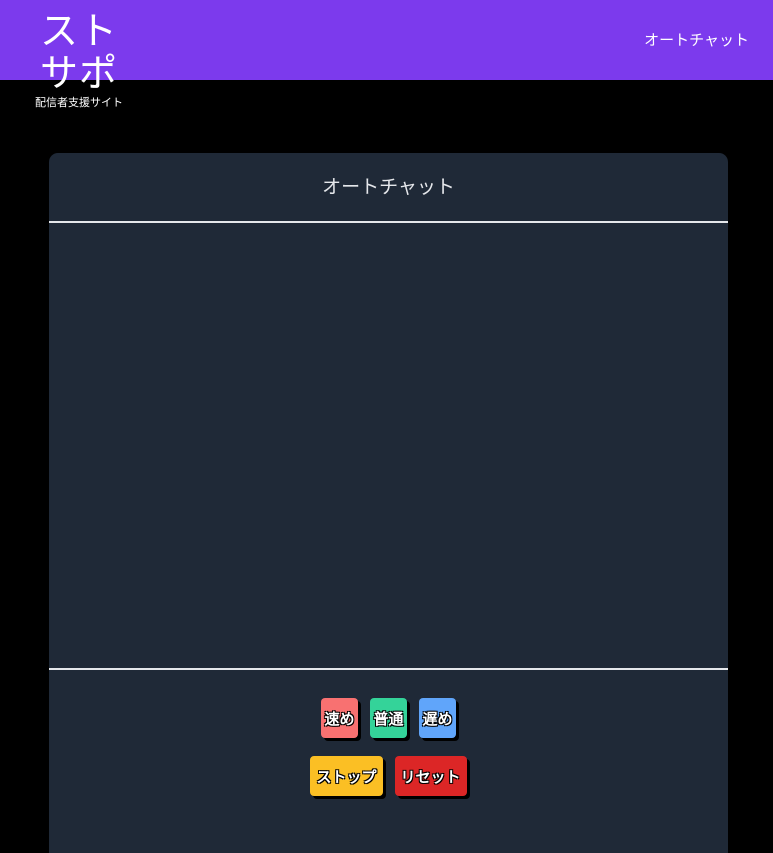 The height and width of the screenshot is (853, 773). Describe the element at coordinates (388, 222) in the screenshot. I see `panel-header-divider` at that location.